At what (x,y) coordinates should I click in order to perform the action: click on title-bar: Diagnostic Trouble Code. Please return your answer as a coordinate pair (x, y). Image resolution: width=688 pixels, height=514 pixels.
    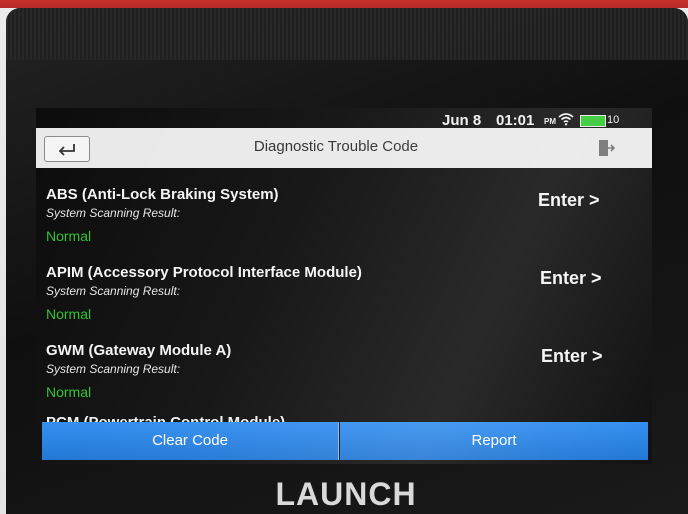
    Looking at the image, I should click on (344, 148).